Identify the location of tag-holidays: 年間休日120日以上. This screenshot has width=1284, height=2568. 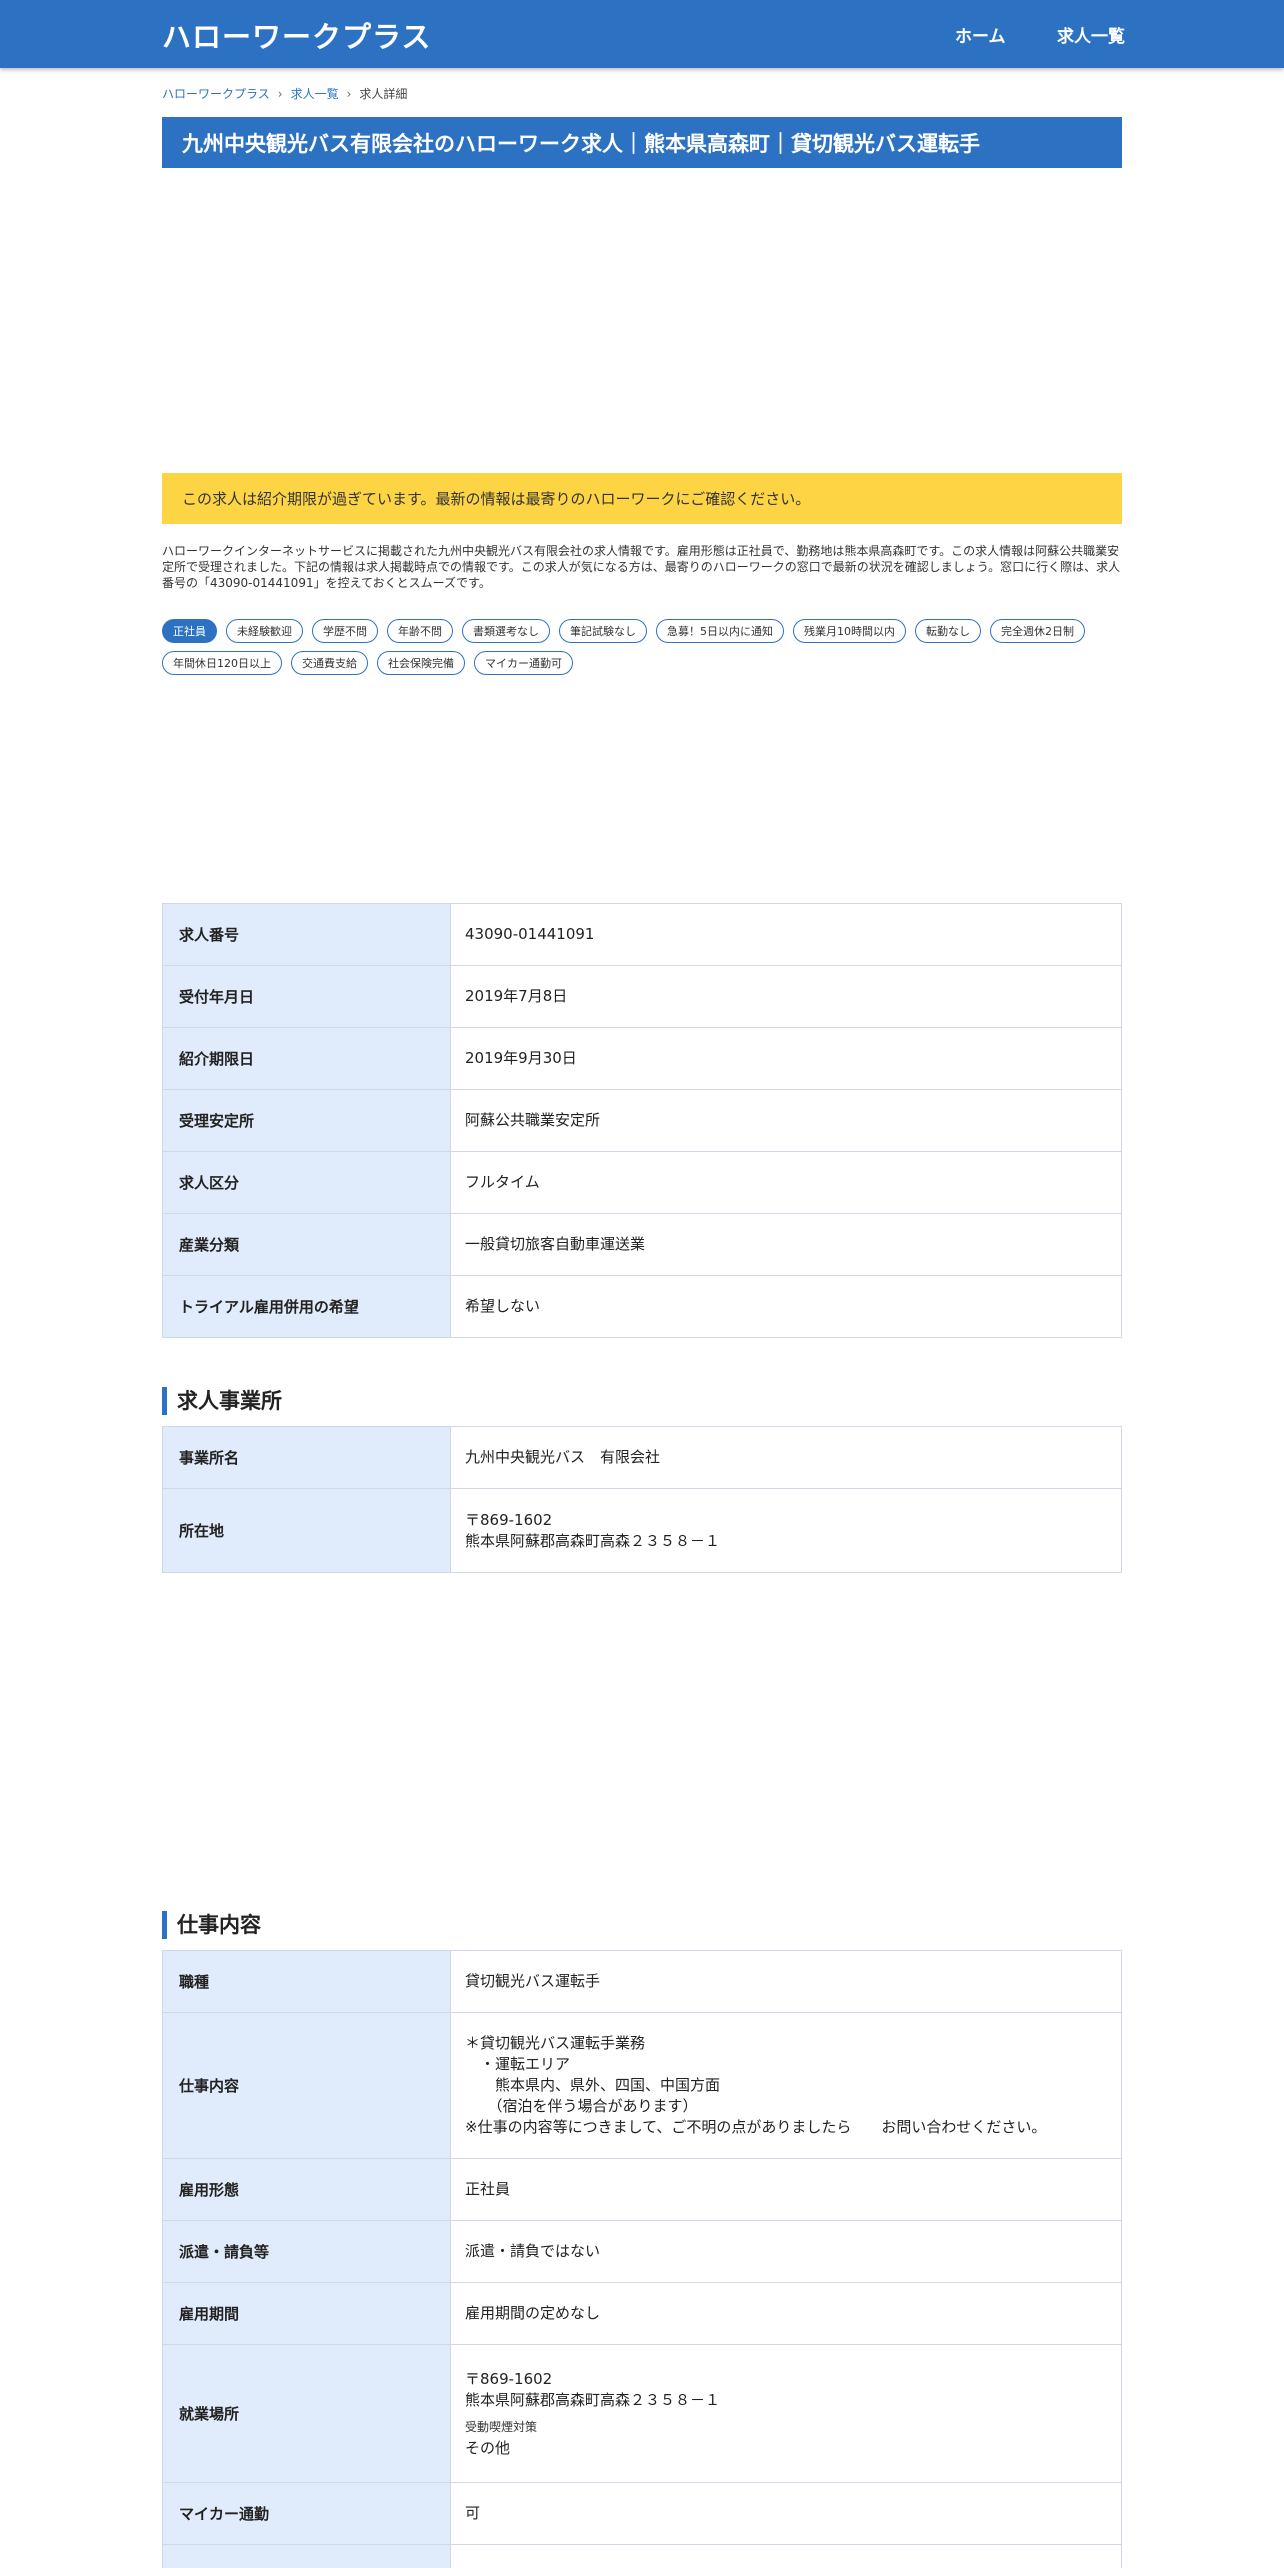
(222, 663).